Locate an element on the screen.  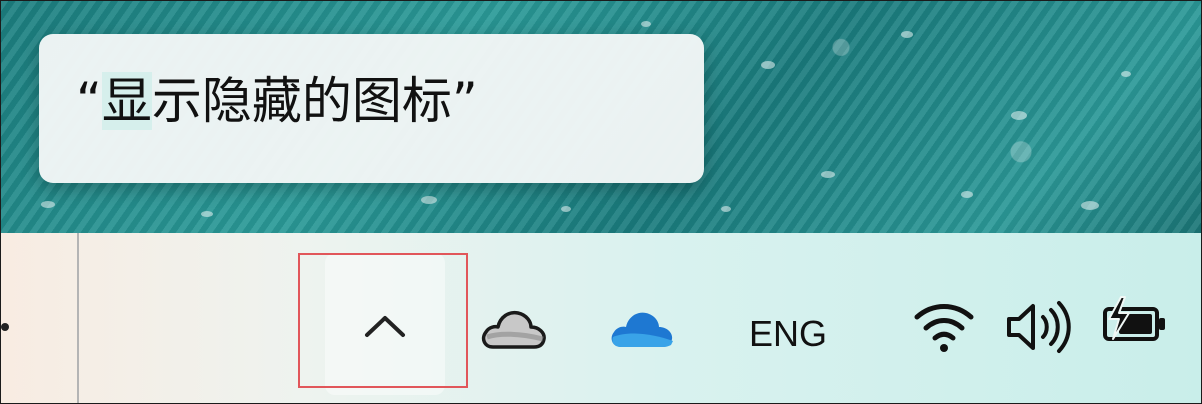
taskbar-edge-dot is located at coordinates (5, 327).